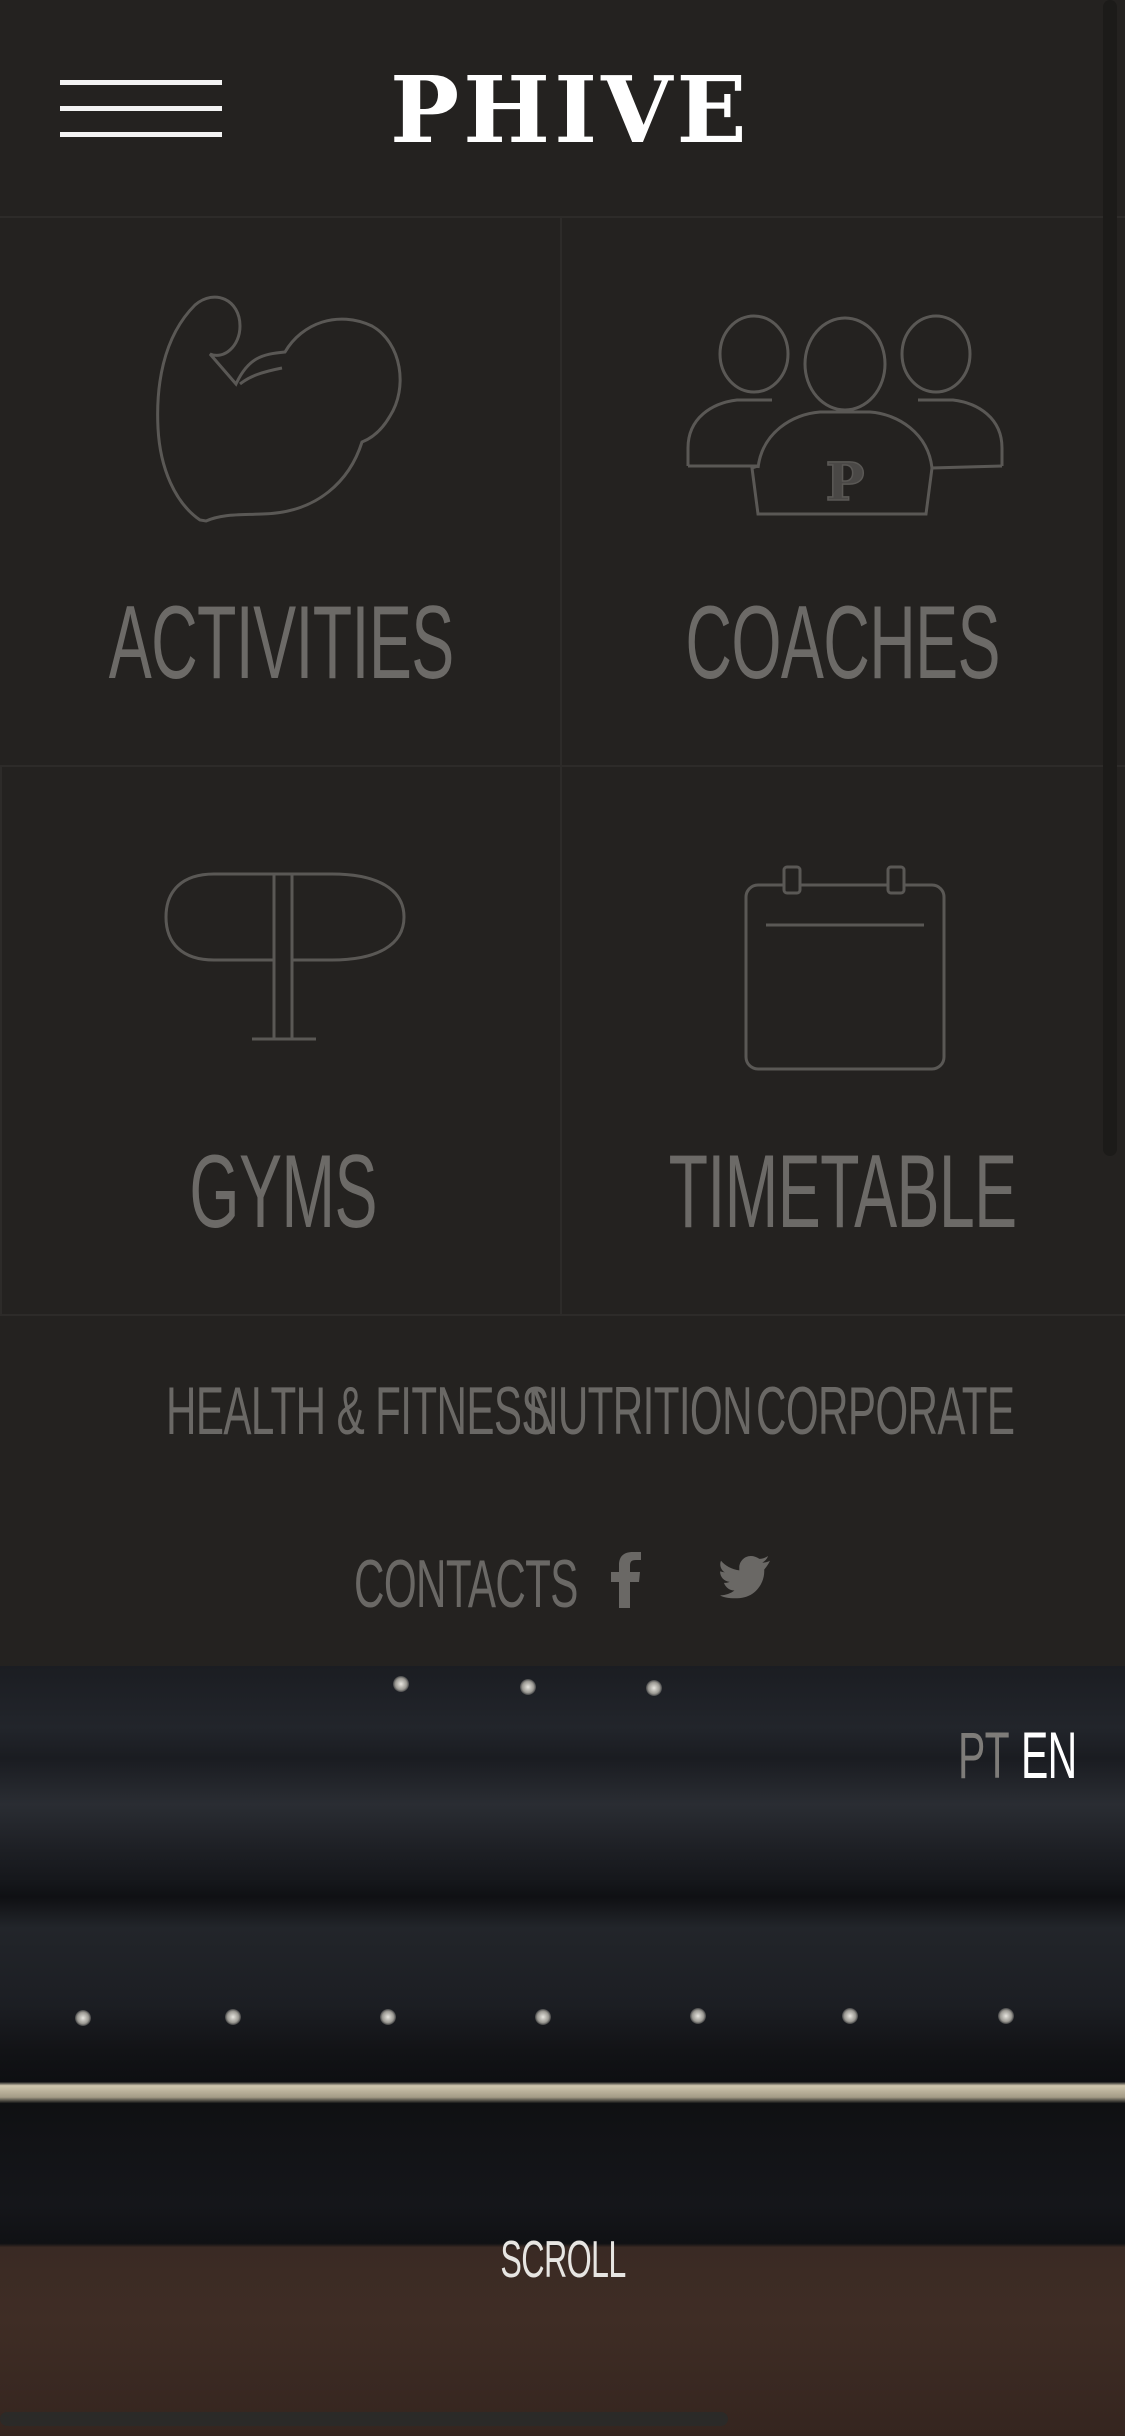 The image size is (1125, 2436). I want to click on hamburger-menu-icon, so click(141, 109).